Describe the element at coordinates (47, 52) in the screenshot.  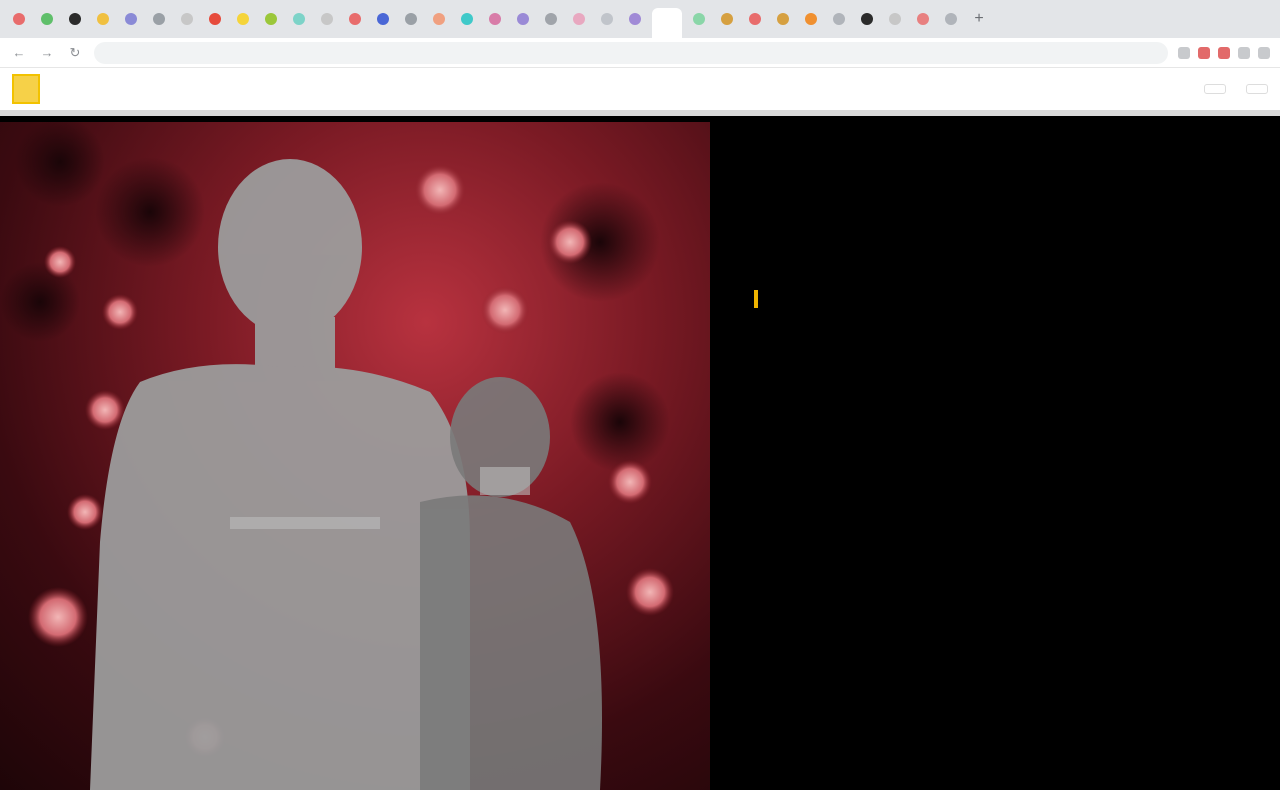
I see `forward-icon: →` at that location.